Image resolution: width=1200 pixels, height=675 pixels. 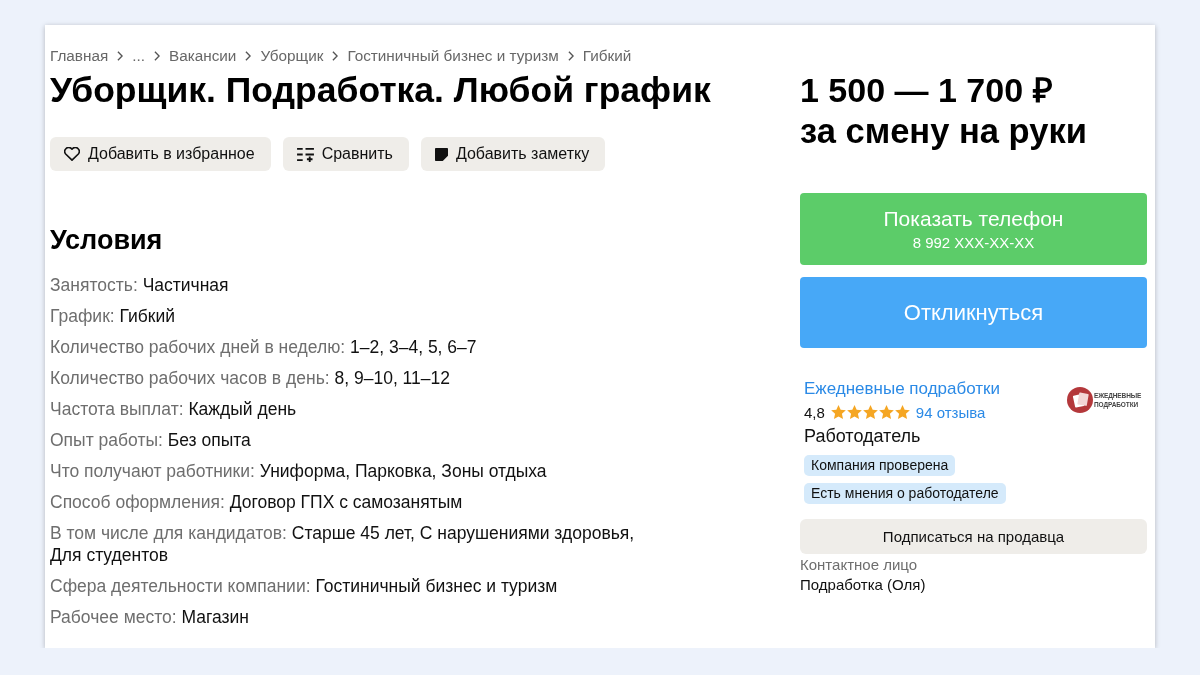 What do you see at coordinates (151, 440) in the screenshot?
I see `condition-text: Опыт работы: Без опыта` at bounding box center [151, 440].